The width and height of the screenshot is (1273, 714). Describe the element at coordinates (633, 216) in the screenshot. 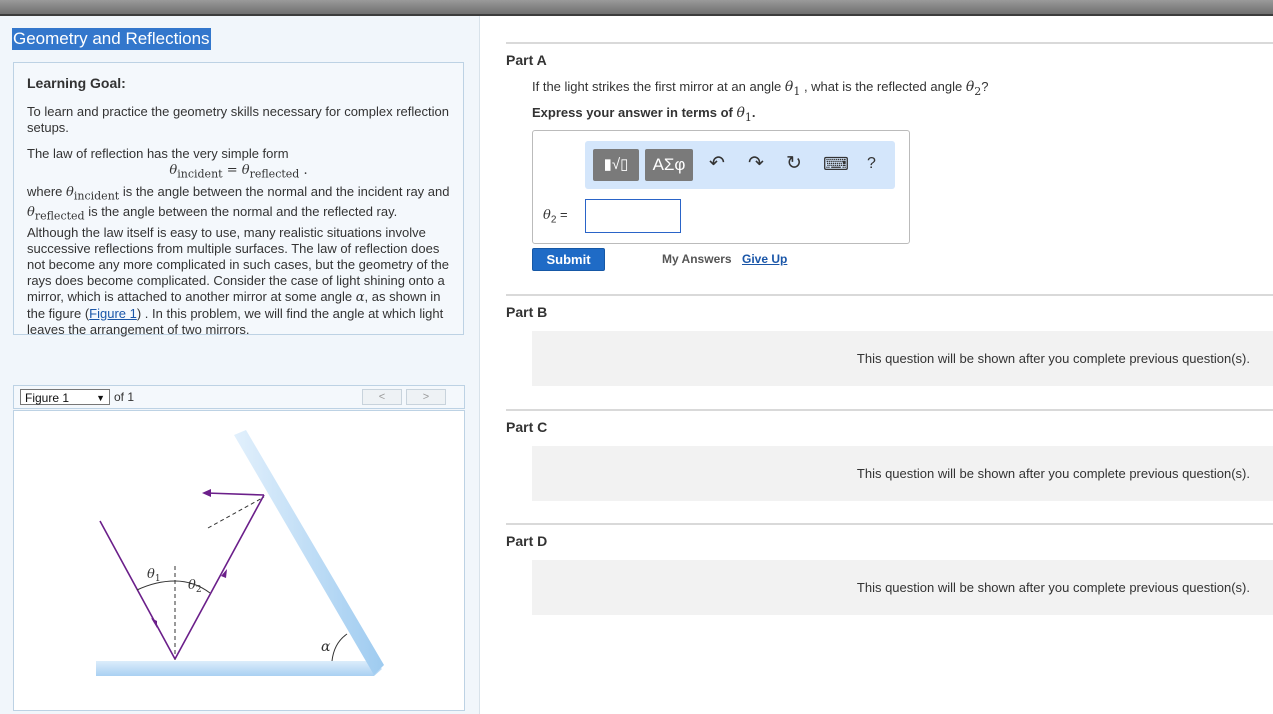

I see `answer-input` at that location.